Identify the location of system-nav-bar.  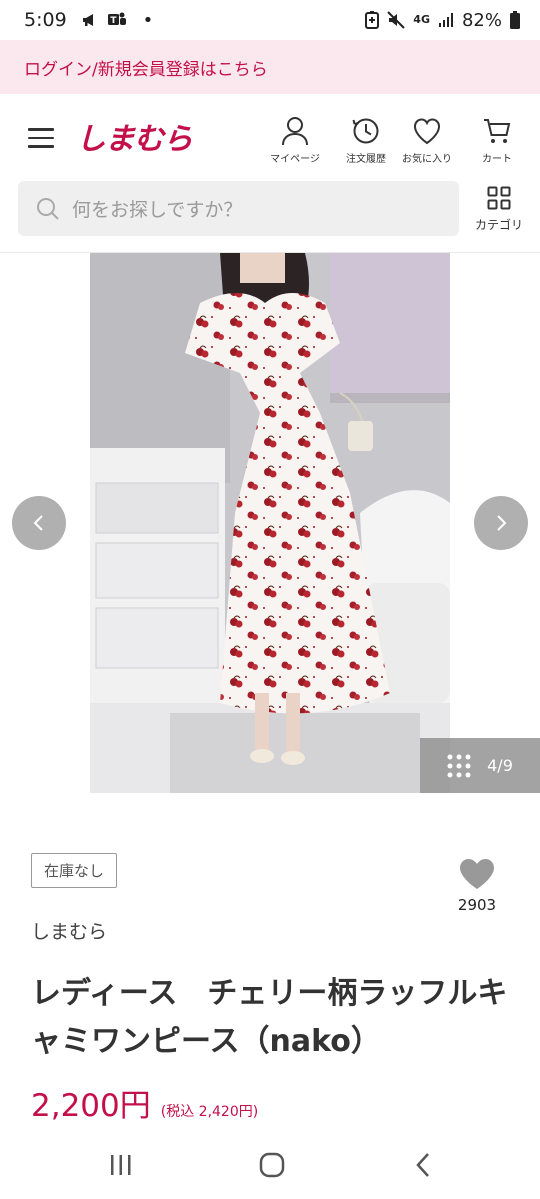
(270, 1169).